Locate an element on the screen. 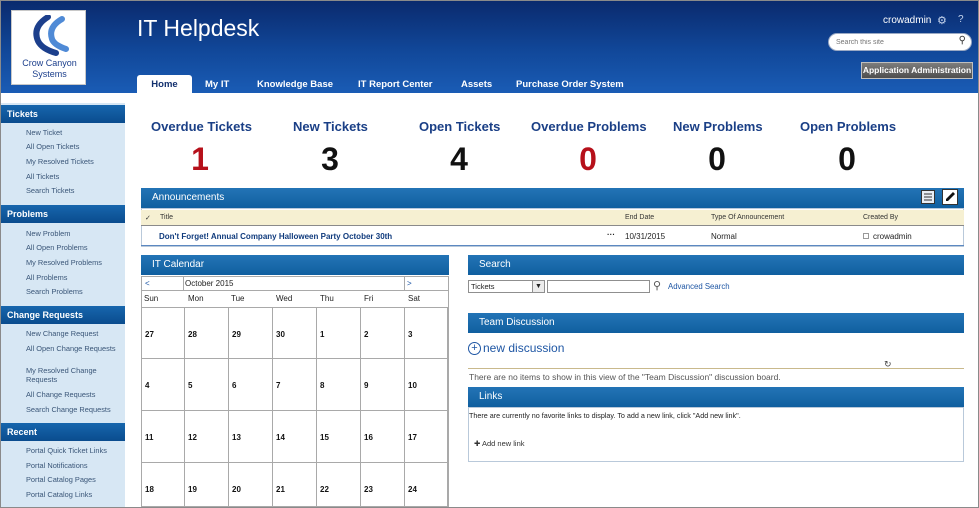  tab-purchase-order-system: Purchase Order System is located at coordinates (570, 84).